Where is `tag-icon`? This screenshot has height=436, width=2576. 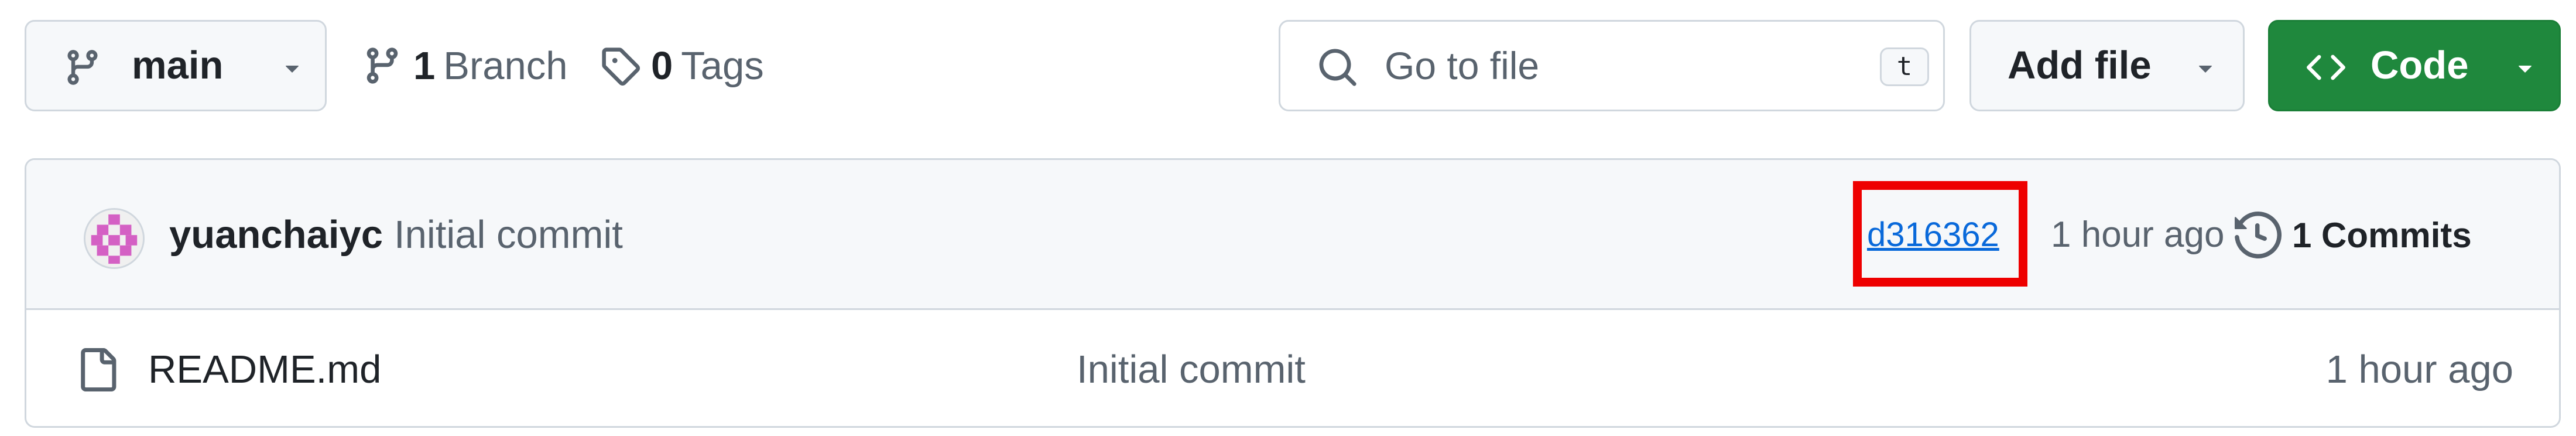
tag-icon is located at coordinates (621, 66).